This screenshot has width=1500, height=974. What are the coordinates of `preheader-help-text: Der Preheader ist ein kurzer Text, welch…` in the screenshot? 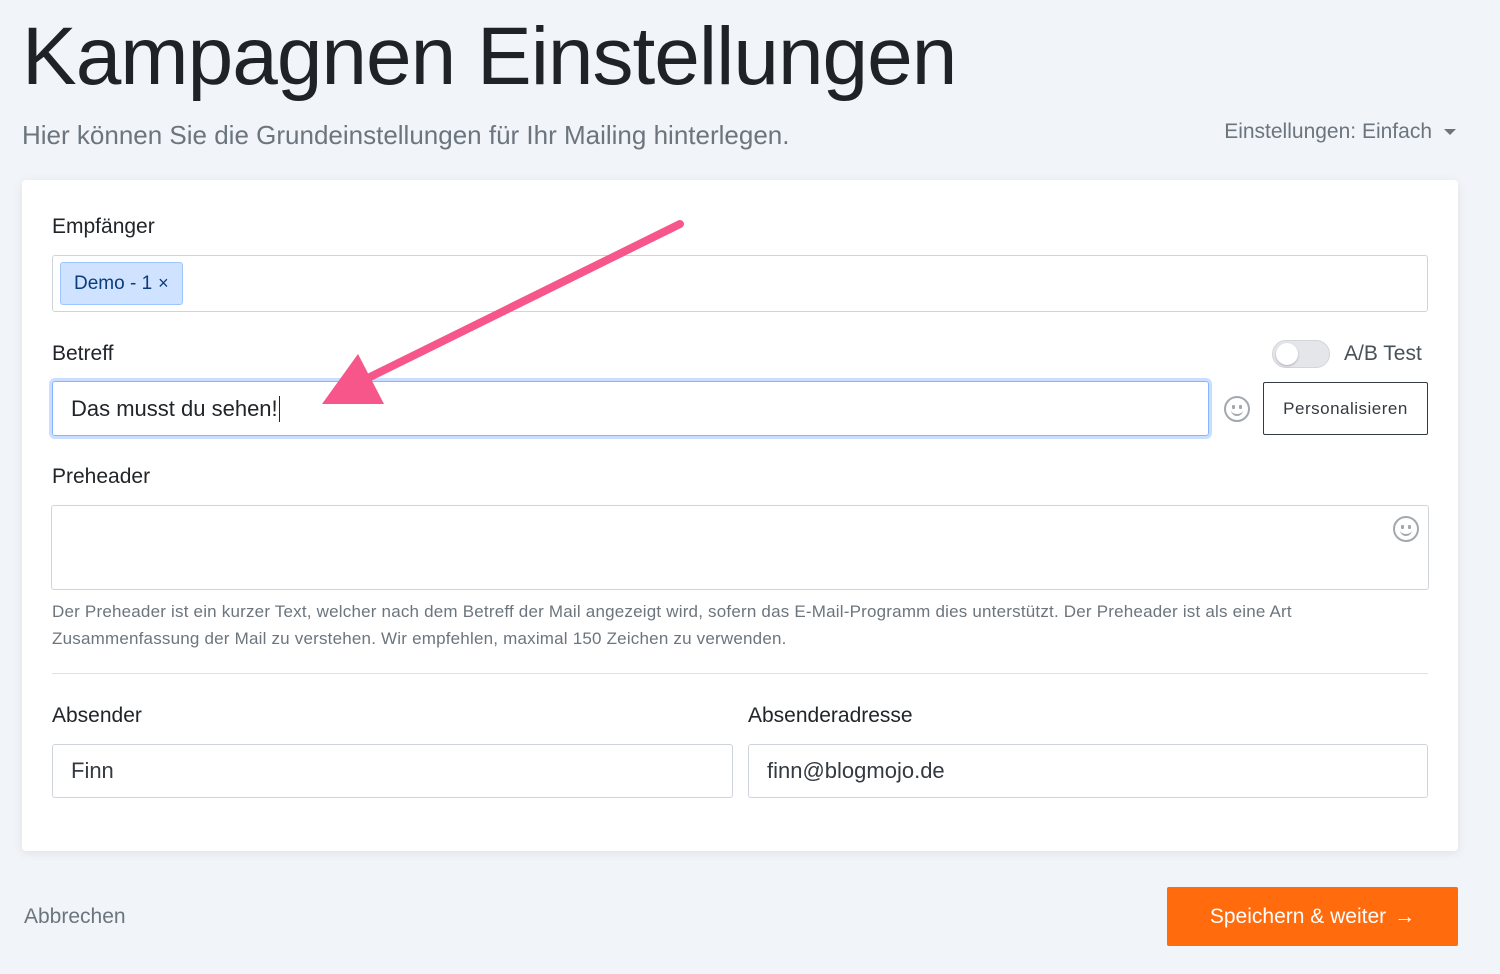 It's located at (672, 625).